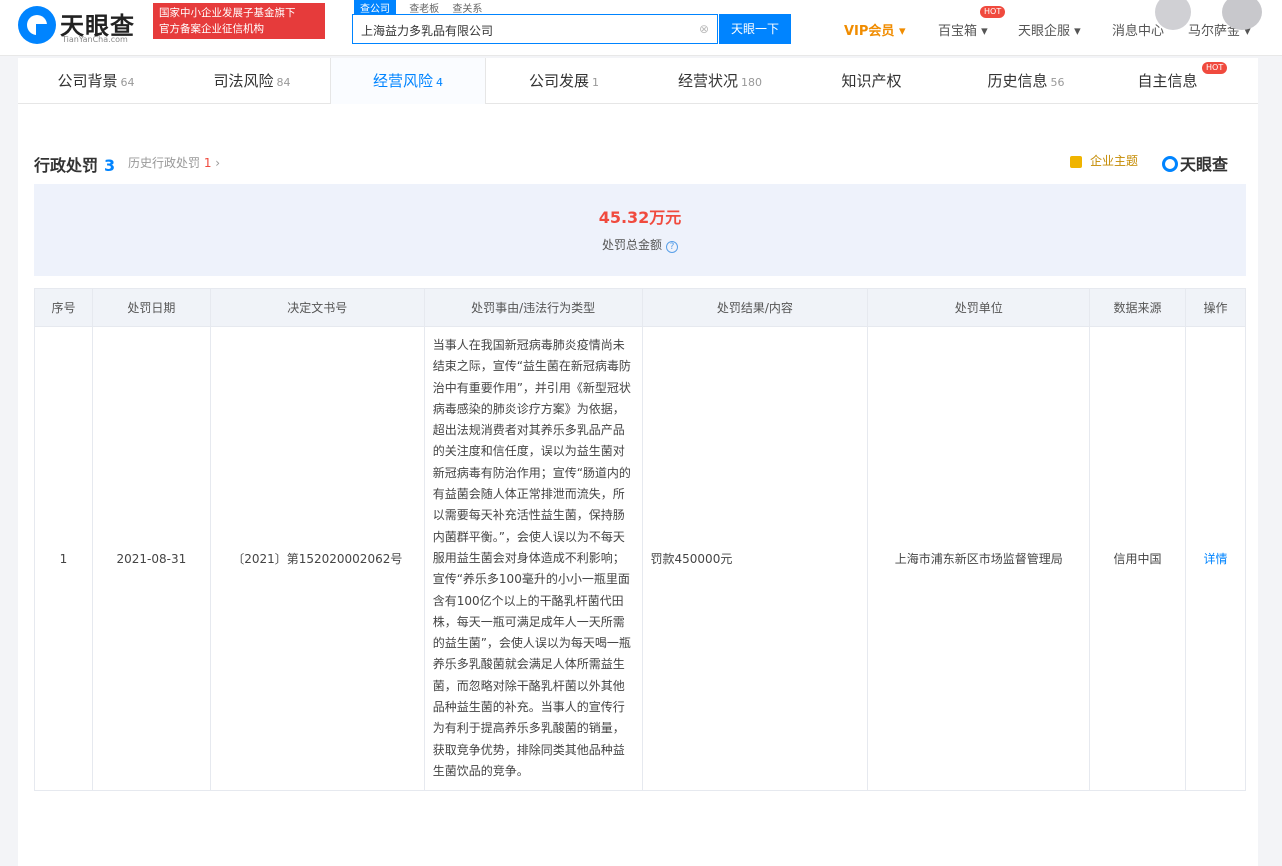  I want to click on tab-count: 4, so click(439, 82).